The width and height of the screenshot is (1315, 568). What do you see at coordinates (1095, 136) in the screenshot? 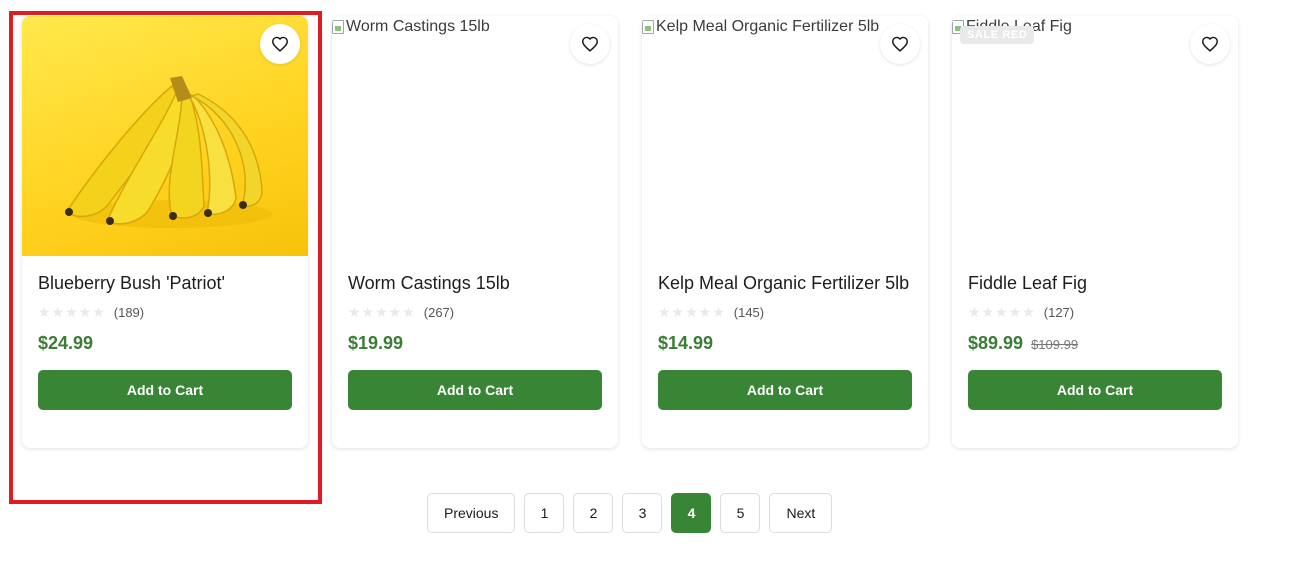
I see `product-image: Fiddle Leaf Fig SALE RED` at bounding box center [1095, 136].